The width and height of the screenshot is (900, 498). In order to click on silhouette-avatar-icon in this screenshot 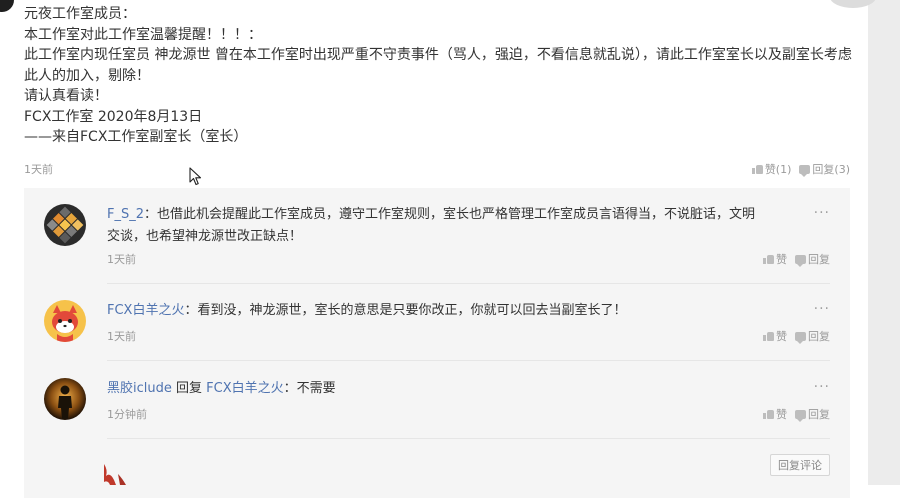, I will do `click(65, 399)`.